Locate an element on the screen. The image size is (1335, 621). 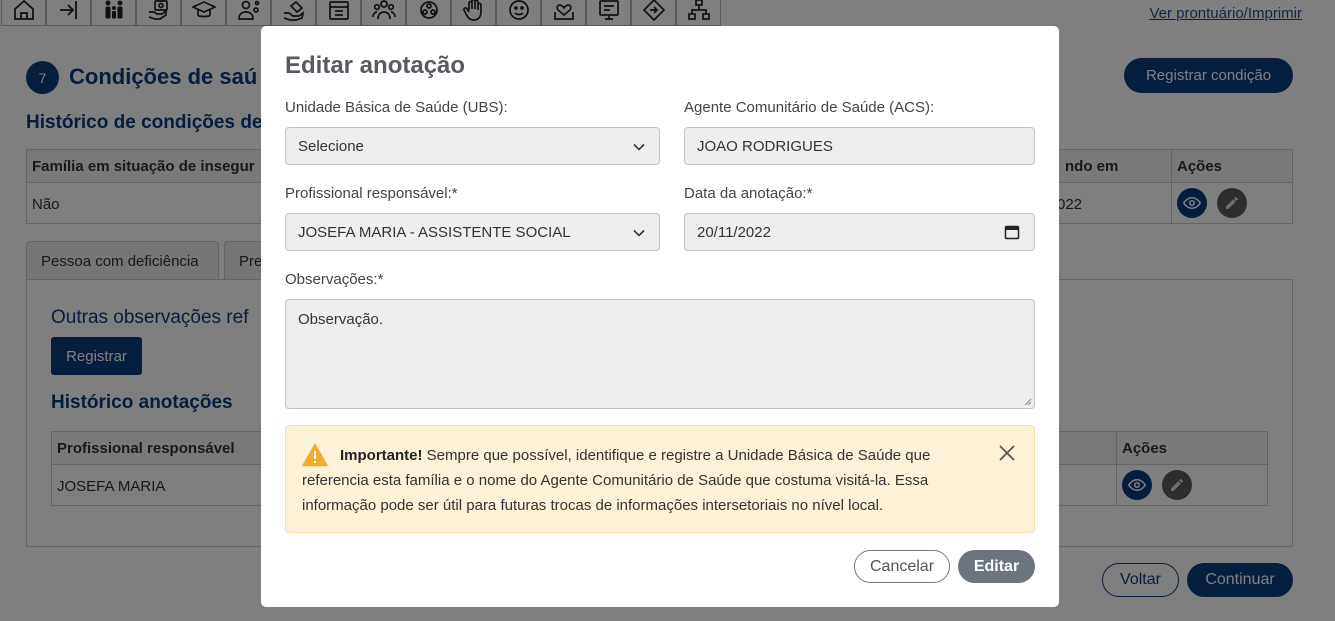
edit-submit-button: Editar is located at coordinates (996, 566).